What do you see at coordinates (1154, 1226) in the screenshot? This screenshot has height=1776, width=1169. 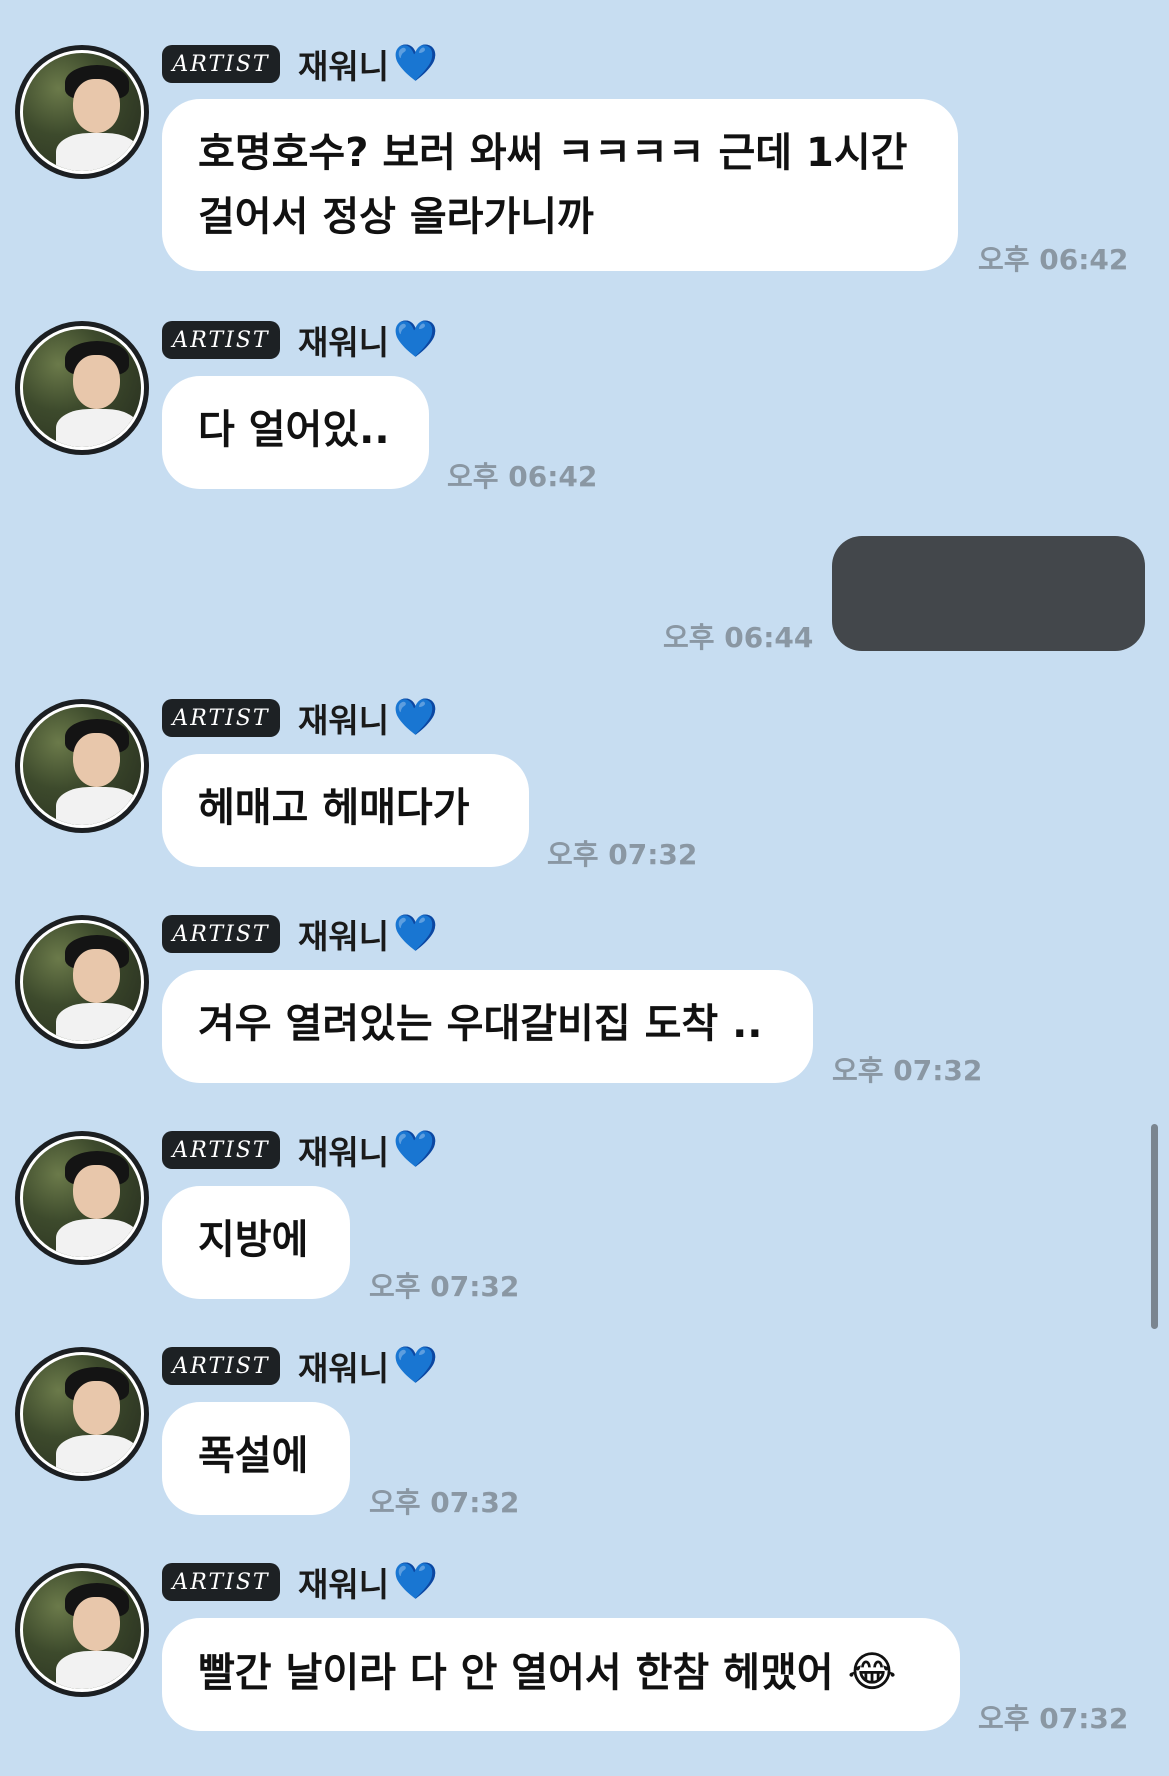 I see `scrollbar` at bounding box center [1154, 1226].